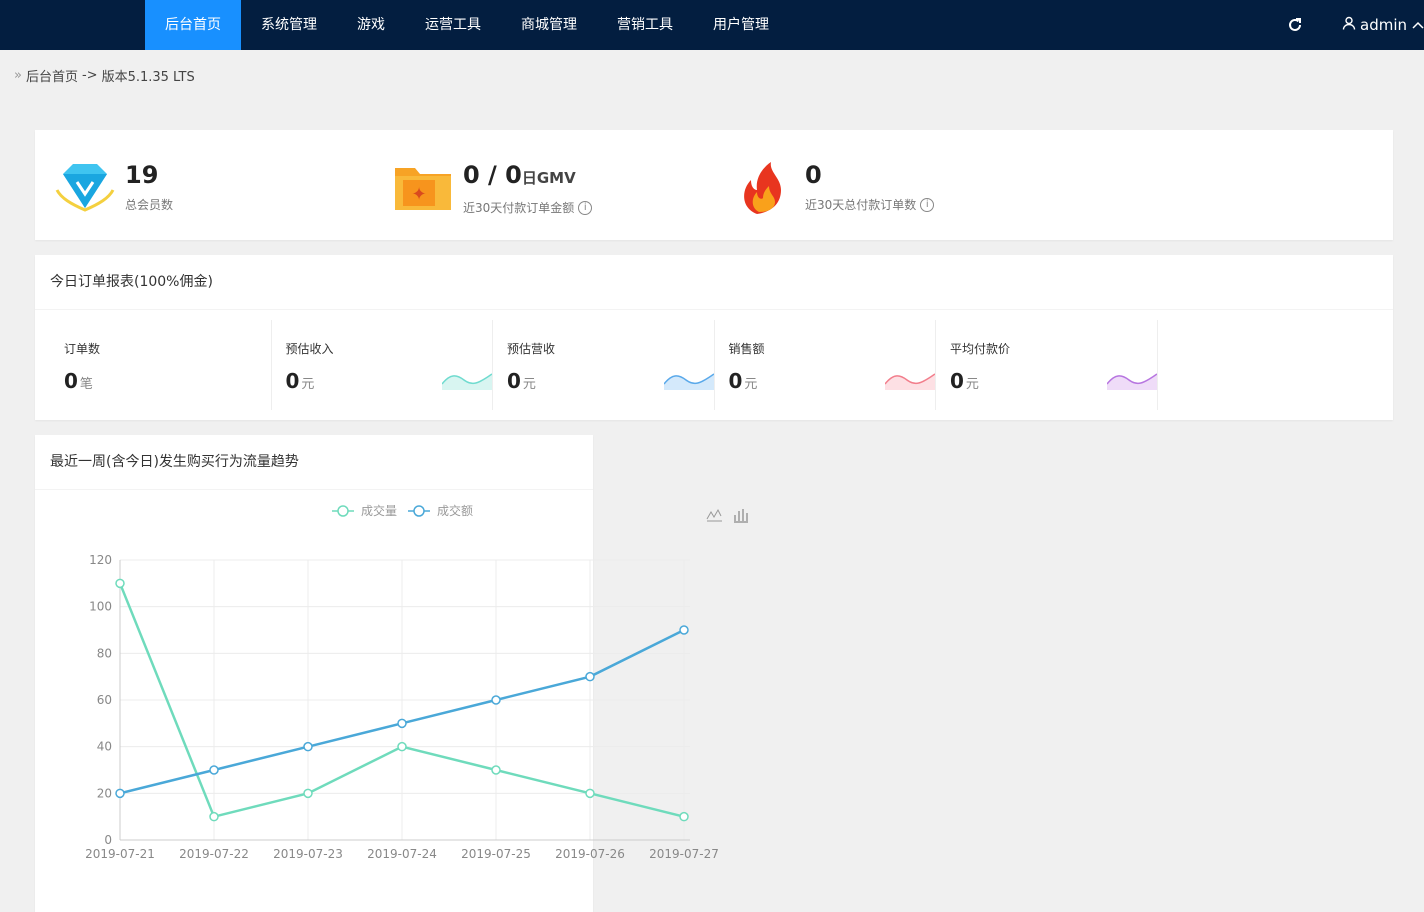 This screenshot has height=912, width=1424. I want to click on y-tick-label: 0, so click(108, 840).